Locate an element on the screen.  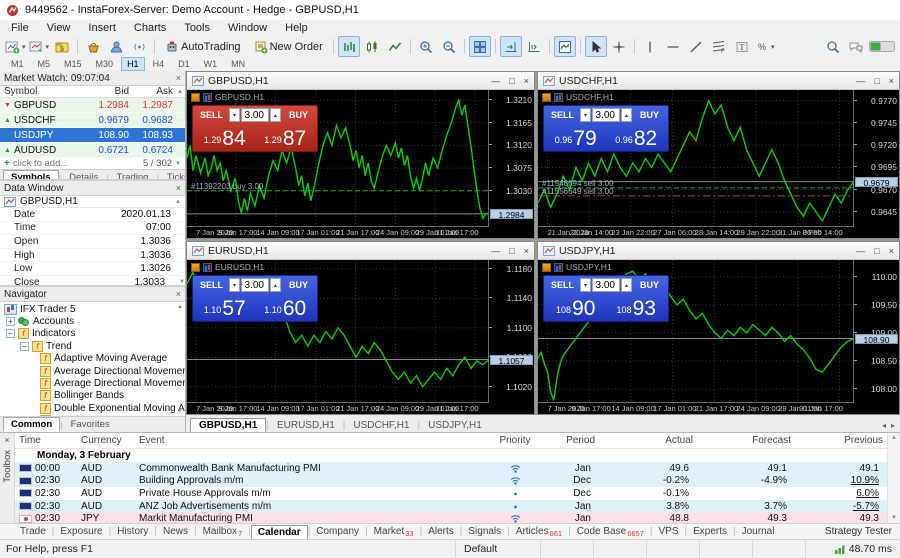
toolbox-tab-journal: Journal is located at coordinates (758, 531).